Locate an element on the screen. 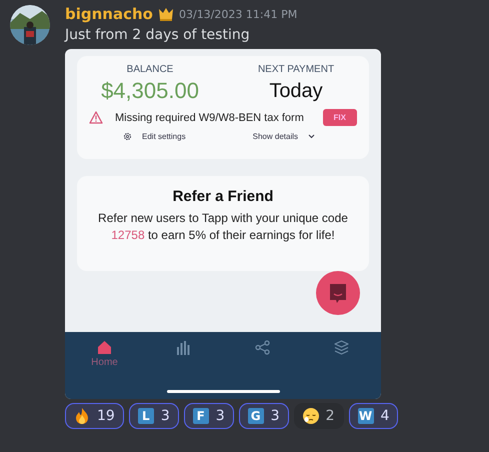 The height and width of the screenshot is (452, 489). next-payment-value: Today is located at coordinates (296, 91).